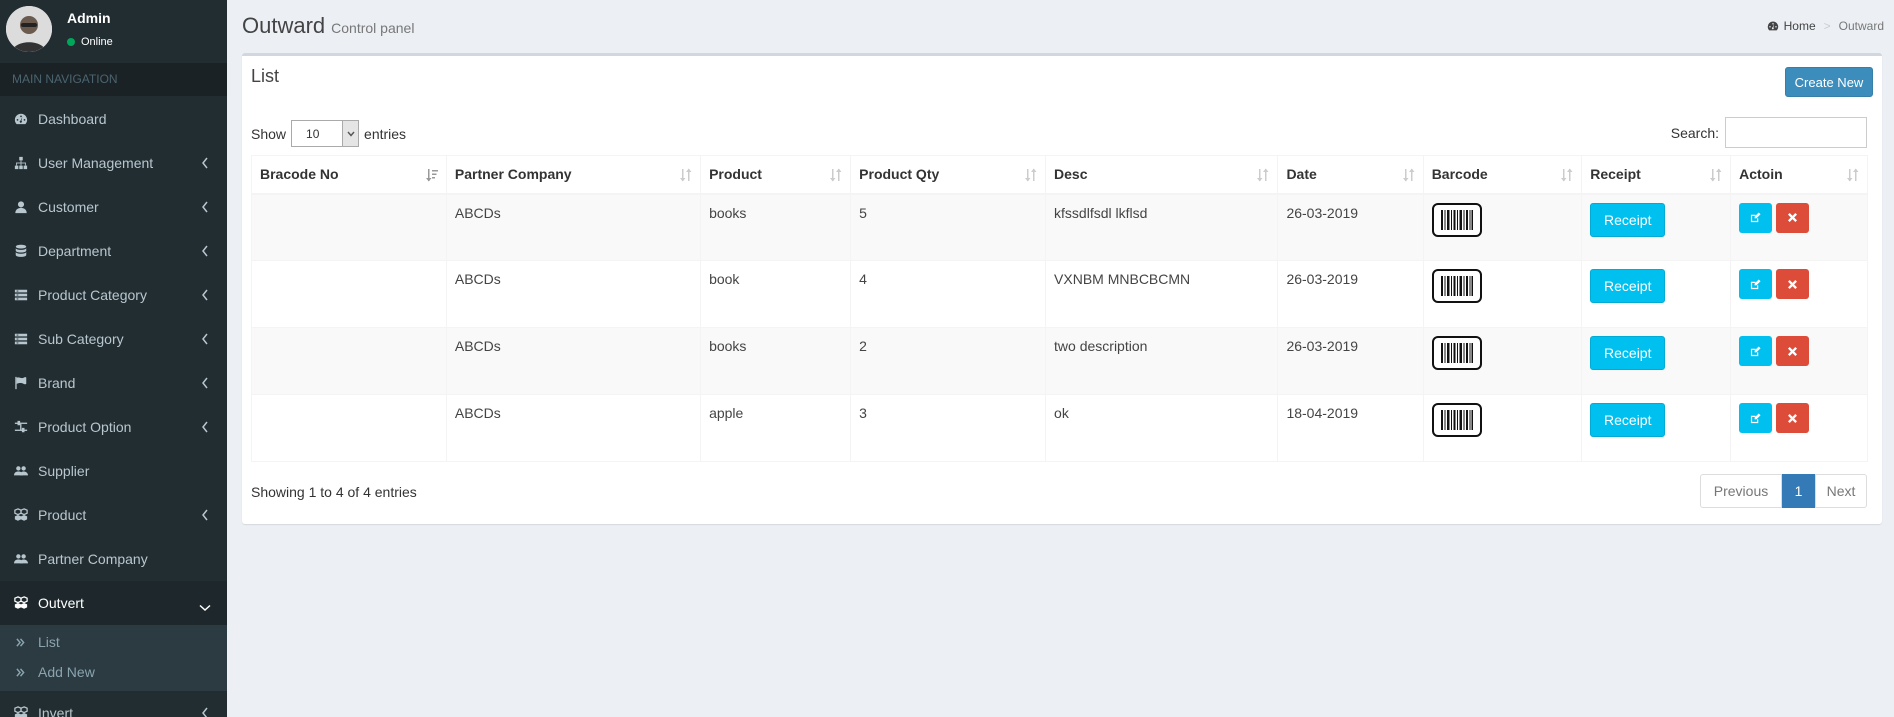 This screenshot has height=717, width=1894. What do you see at coordinates (24, 295) in the screenshot?
I see `list-icon` at bounding box center [24, 295].